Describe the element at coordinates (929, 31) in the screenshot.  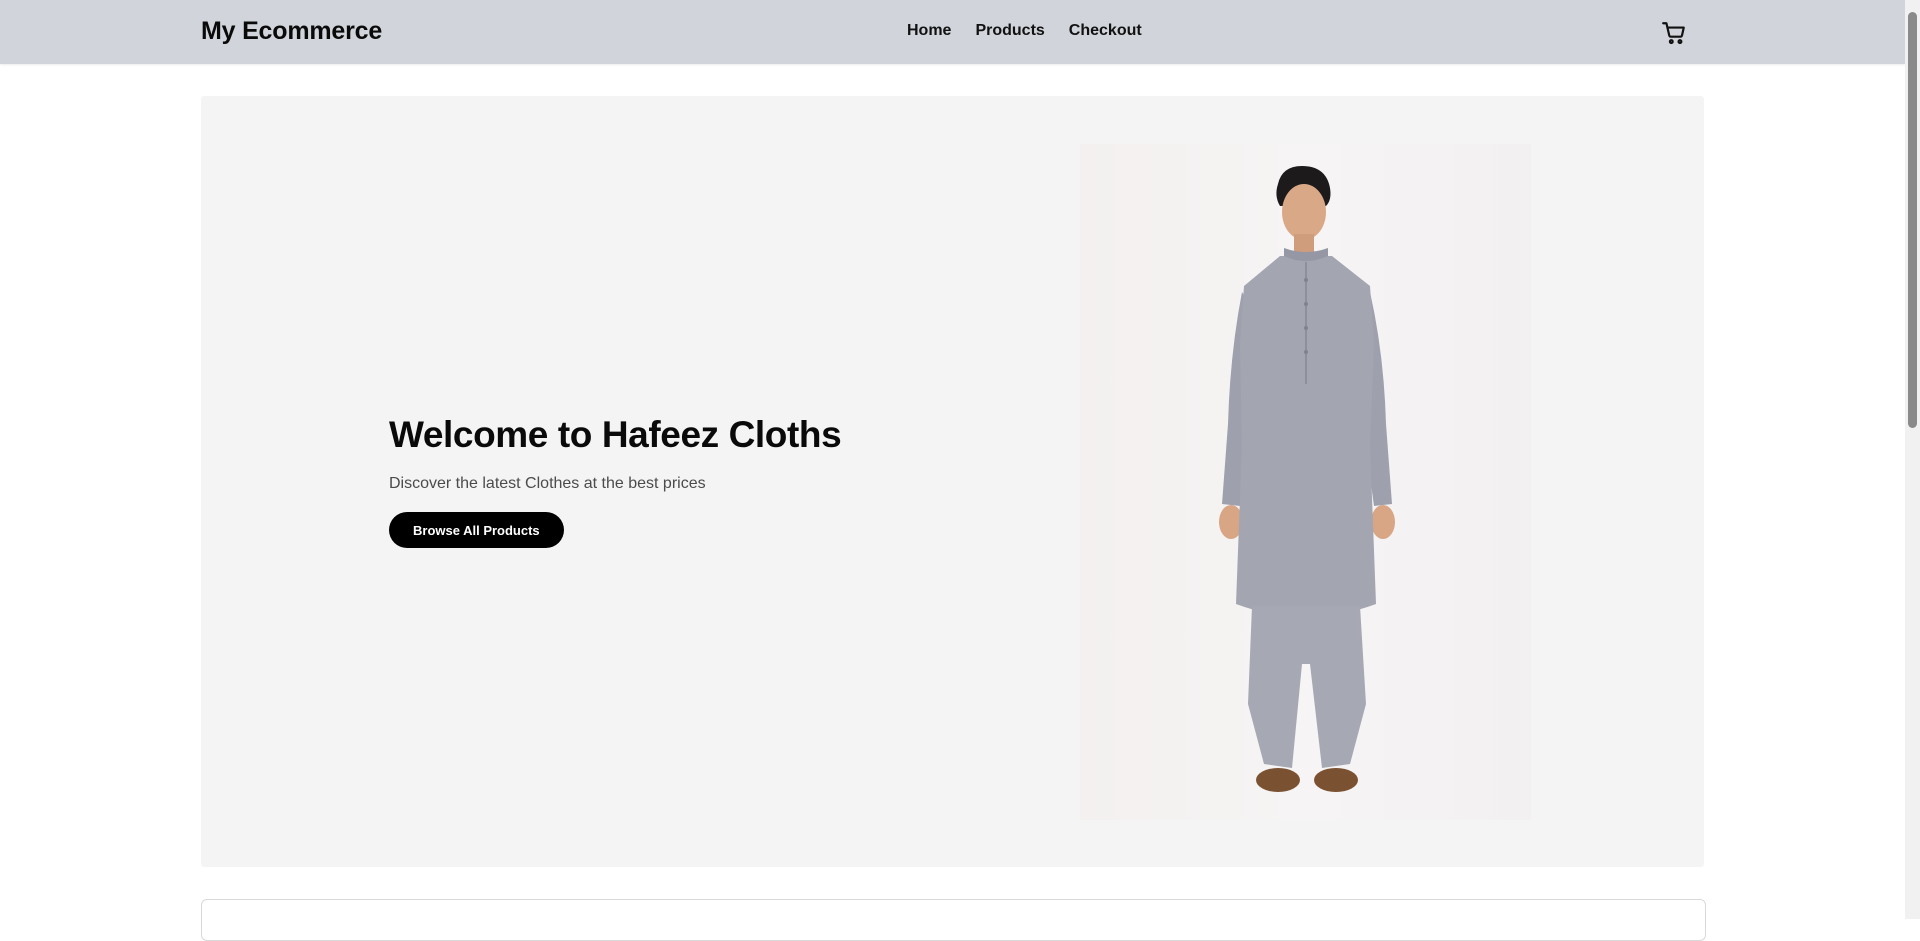
I see `nav-link-home: Home` at that location.